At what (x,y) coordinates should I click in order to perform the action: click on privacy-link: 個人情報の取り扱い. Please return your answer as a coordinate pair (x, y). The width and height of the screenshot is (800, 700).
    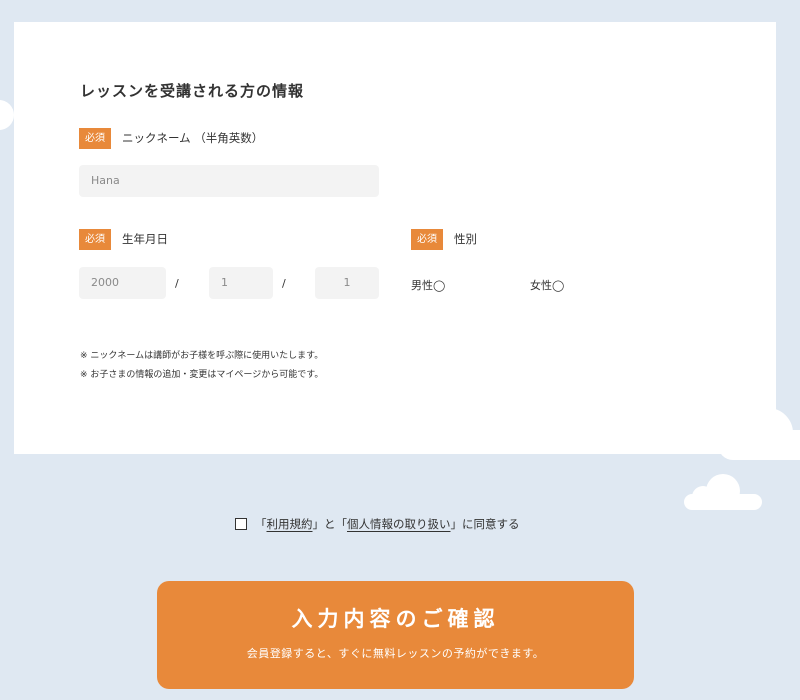
    Looking at the image, I should click on (399, 524).